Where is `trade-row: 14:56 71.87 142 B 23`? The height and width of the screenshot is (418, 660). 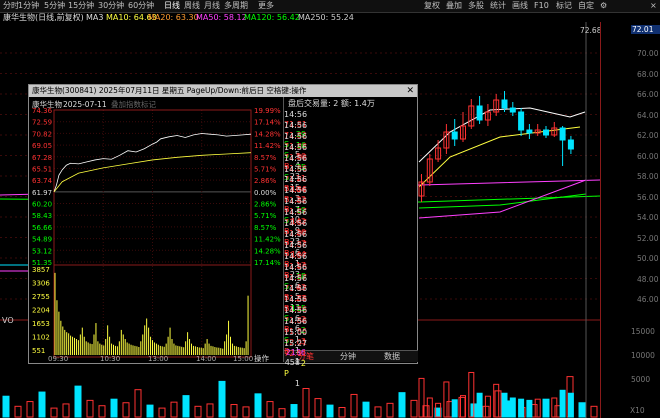 trade-row: 14:56 71.87 142 B 23 is located at coordinates (351, 221).